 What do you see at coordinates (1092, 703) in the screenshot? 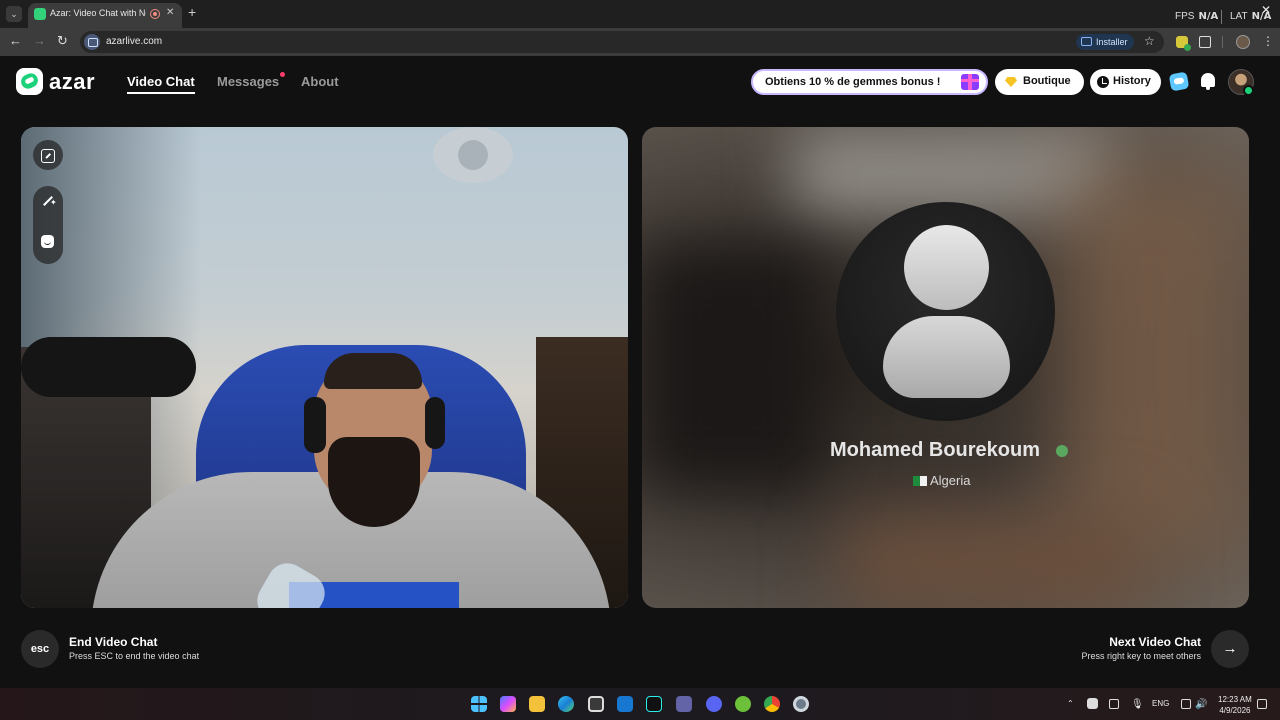
I see `discord-tray-icon` at bounding box center [1092, 703].